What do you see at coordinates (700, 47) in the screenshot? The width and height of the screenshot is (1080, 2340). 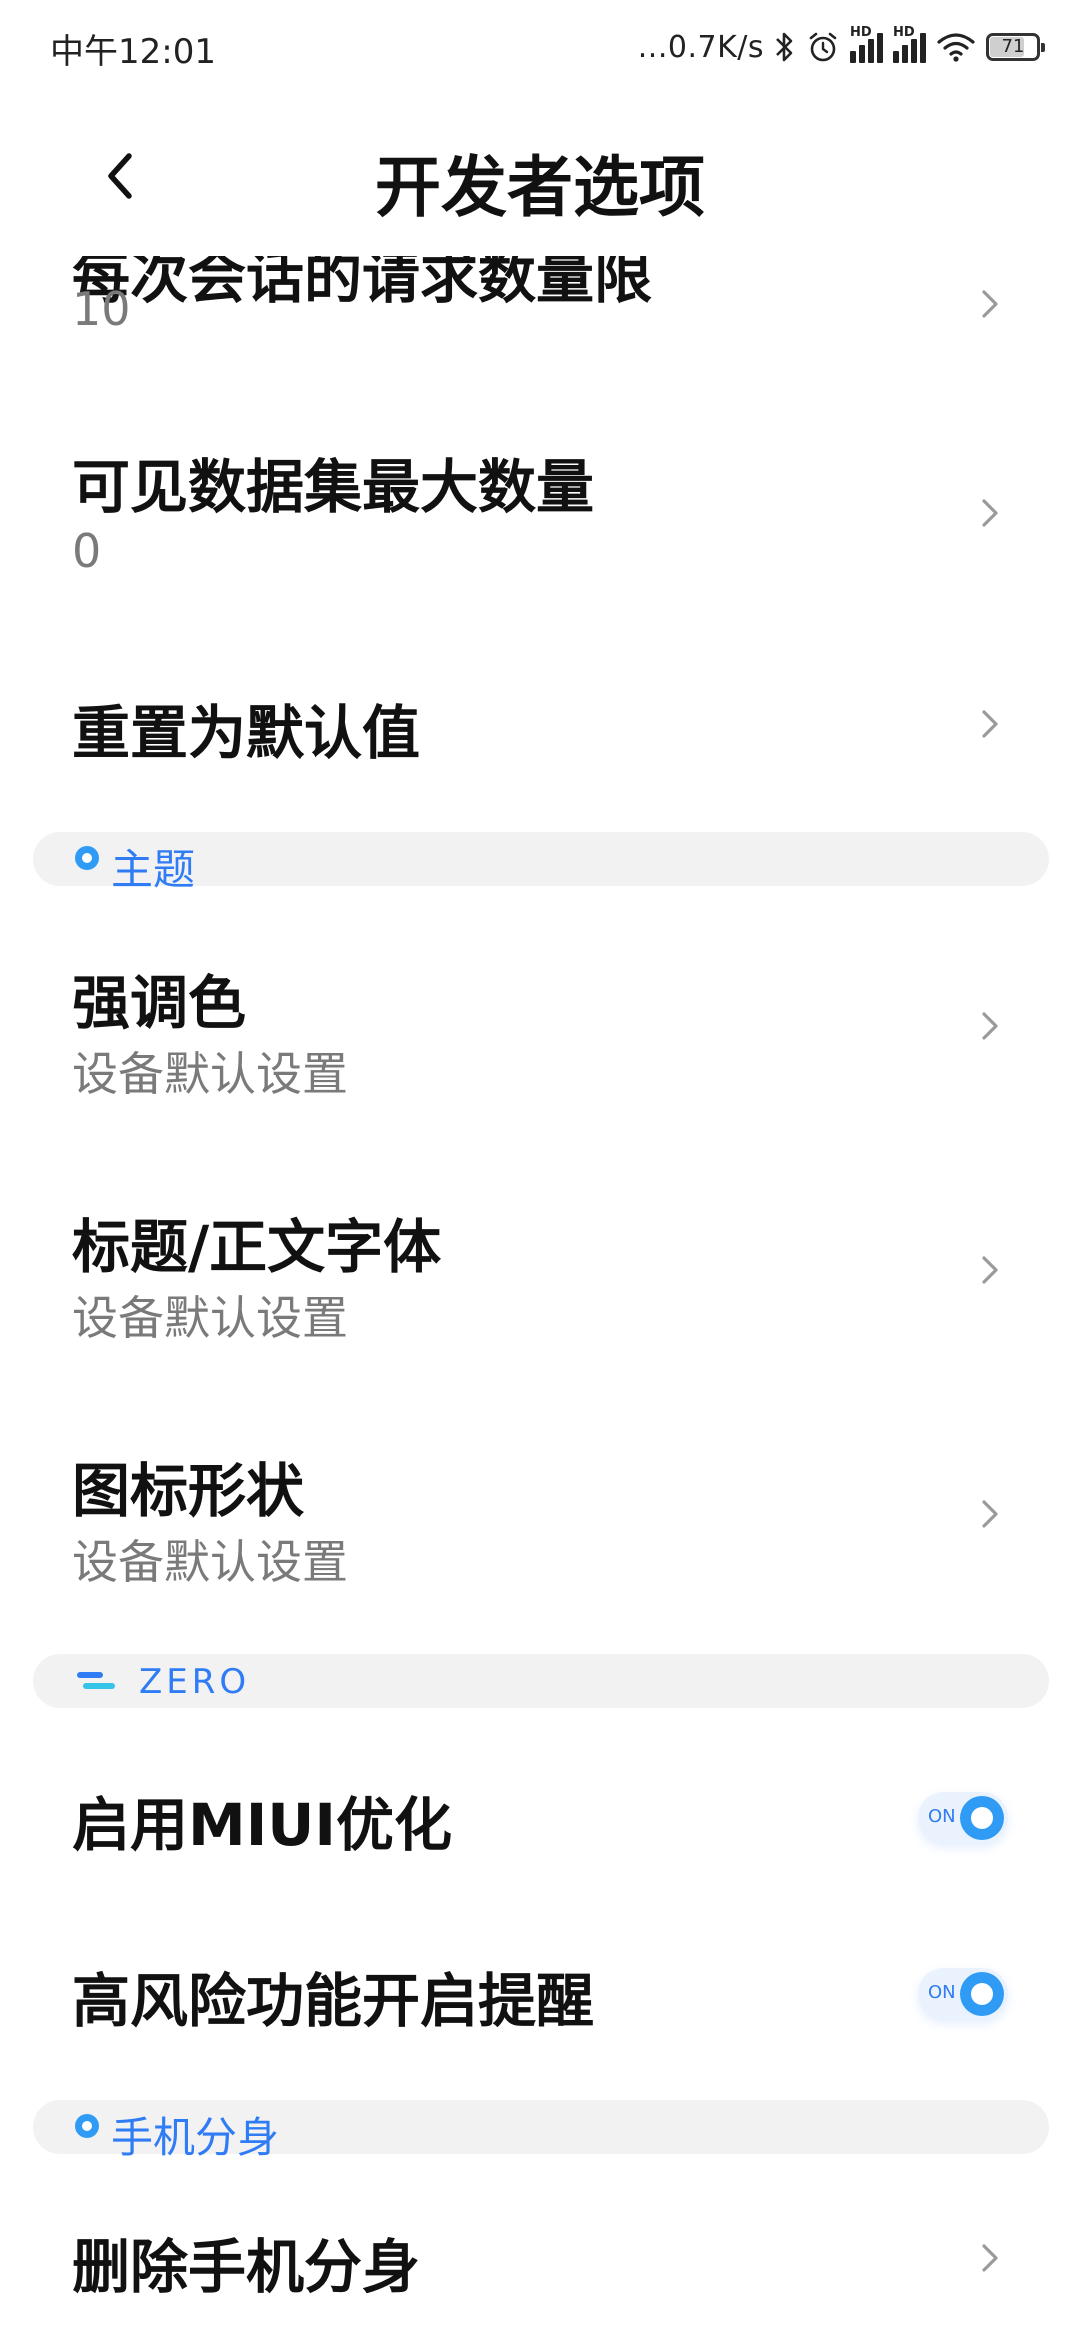 I see `network-speed: ...0.7K/s` at bounding box center [700, 47].